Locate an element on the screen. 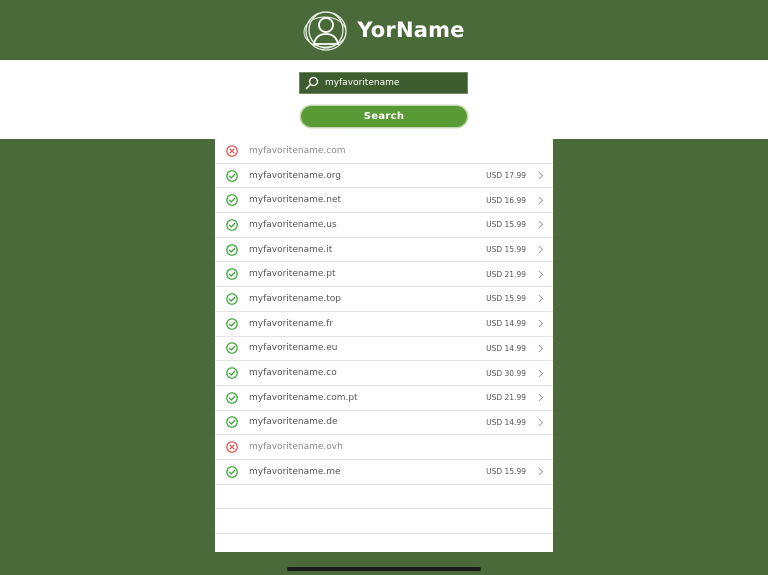  domain-name: myfavoritename.it is located at coordinates (291, 249).